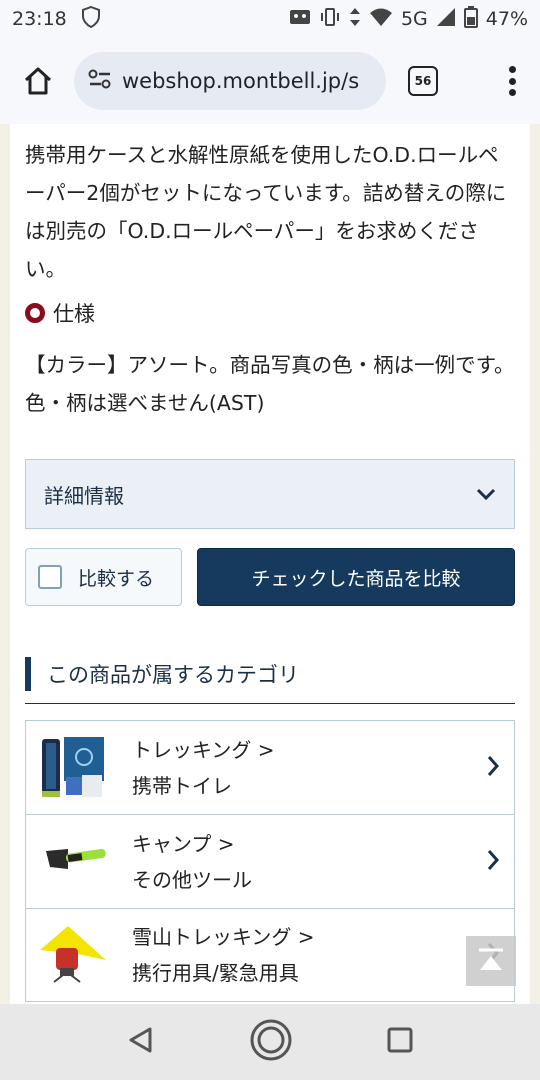 The height and width of the screenshot is (1080, 540). I want to click on heading-accent-bar, so click(28, 673).